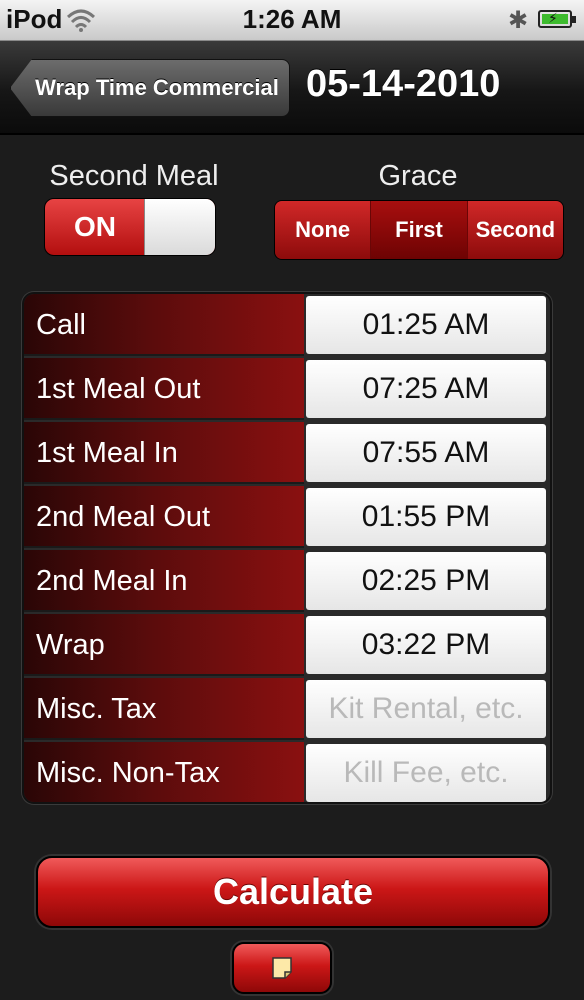  Describe the element at coordinates (164, 517) in the screenshot. I see `second-meal-out-label: 2nd Meal Out` at that location.